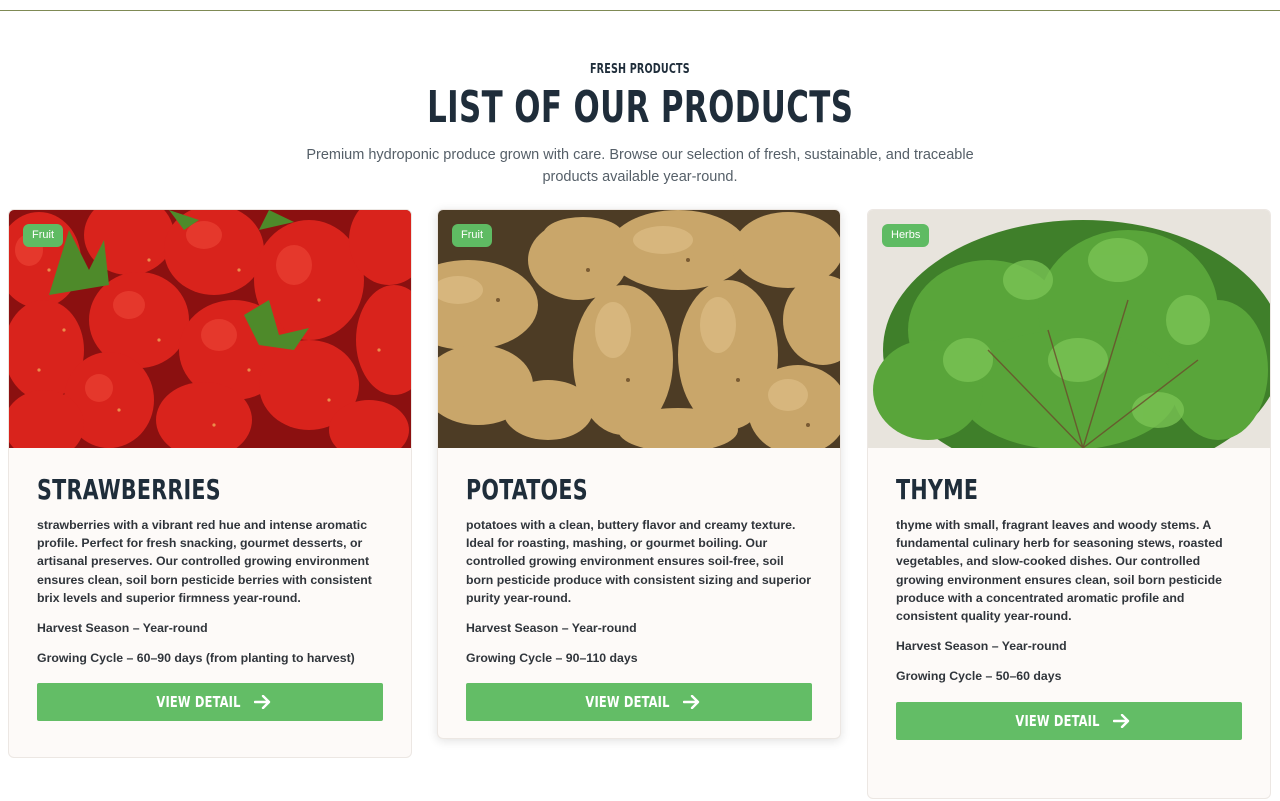  What do you see at coordinates (640, 107) in the screenshot?
I see `section-title: LIST OF OUR PRODUCTS` at bounding box center [640, 107].